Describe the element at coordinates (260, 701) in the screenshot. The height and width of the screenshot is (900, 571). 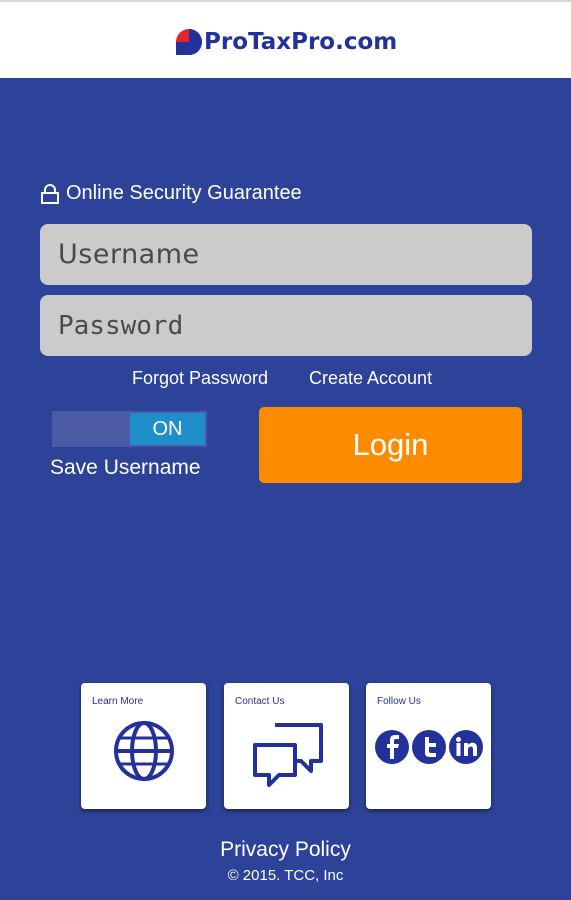
I see `contact-us-label: Contact Us` at that location.